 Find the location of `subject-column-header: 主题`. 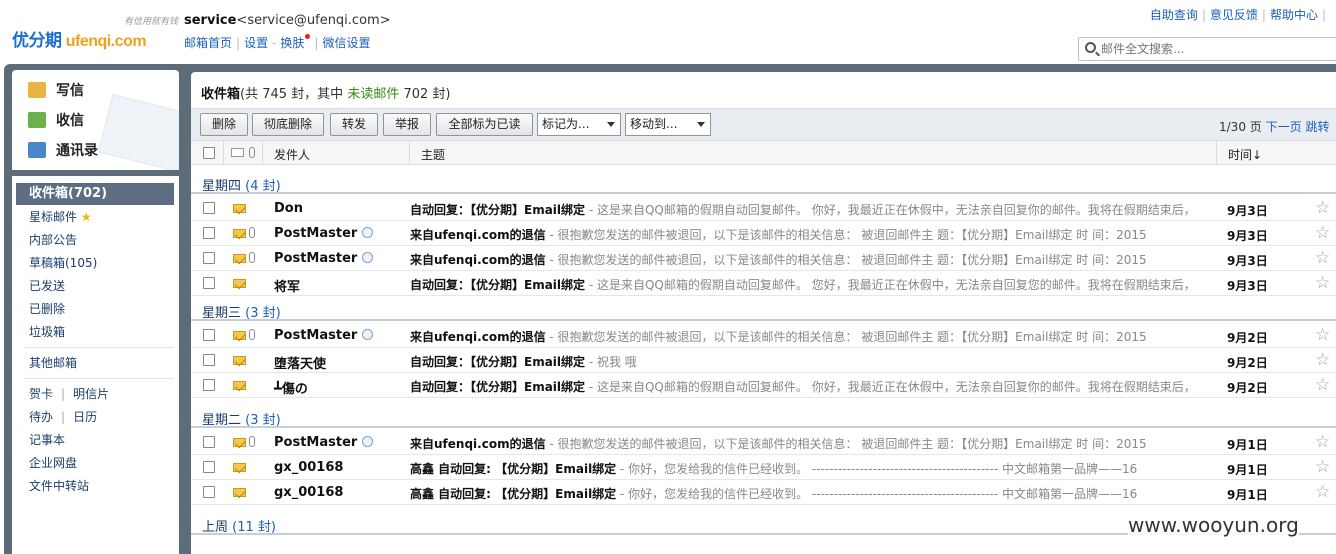

subject-column-header: 主题 is located at coordinates (433, 154).